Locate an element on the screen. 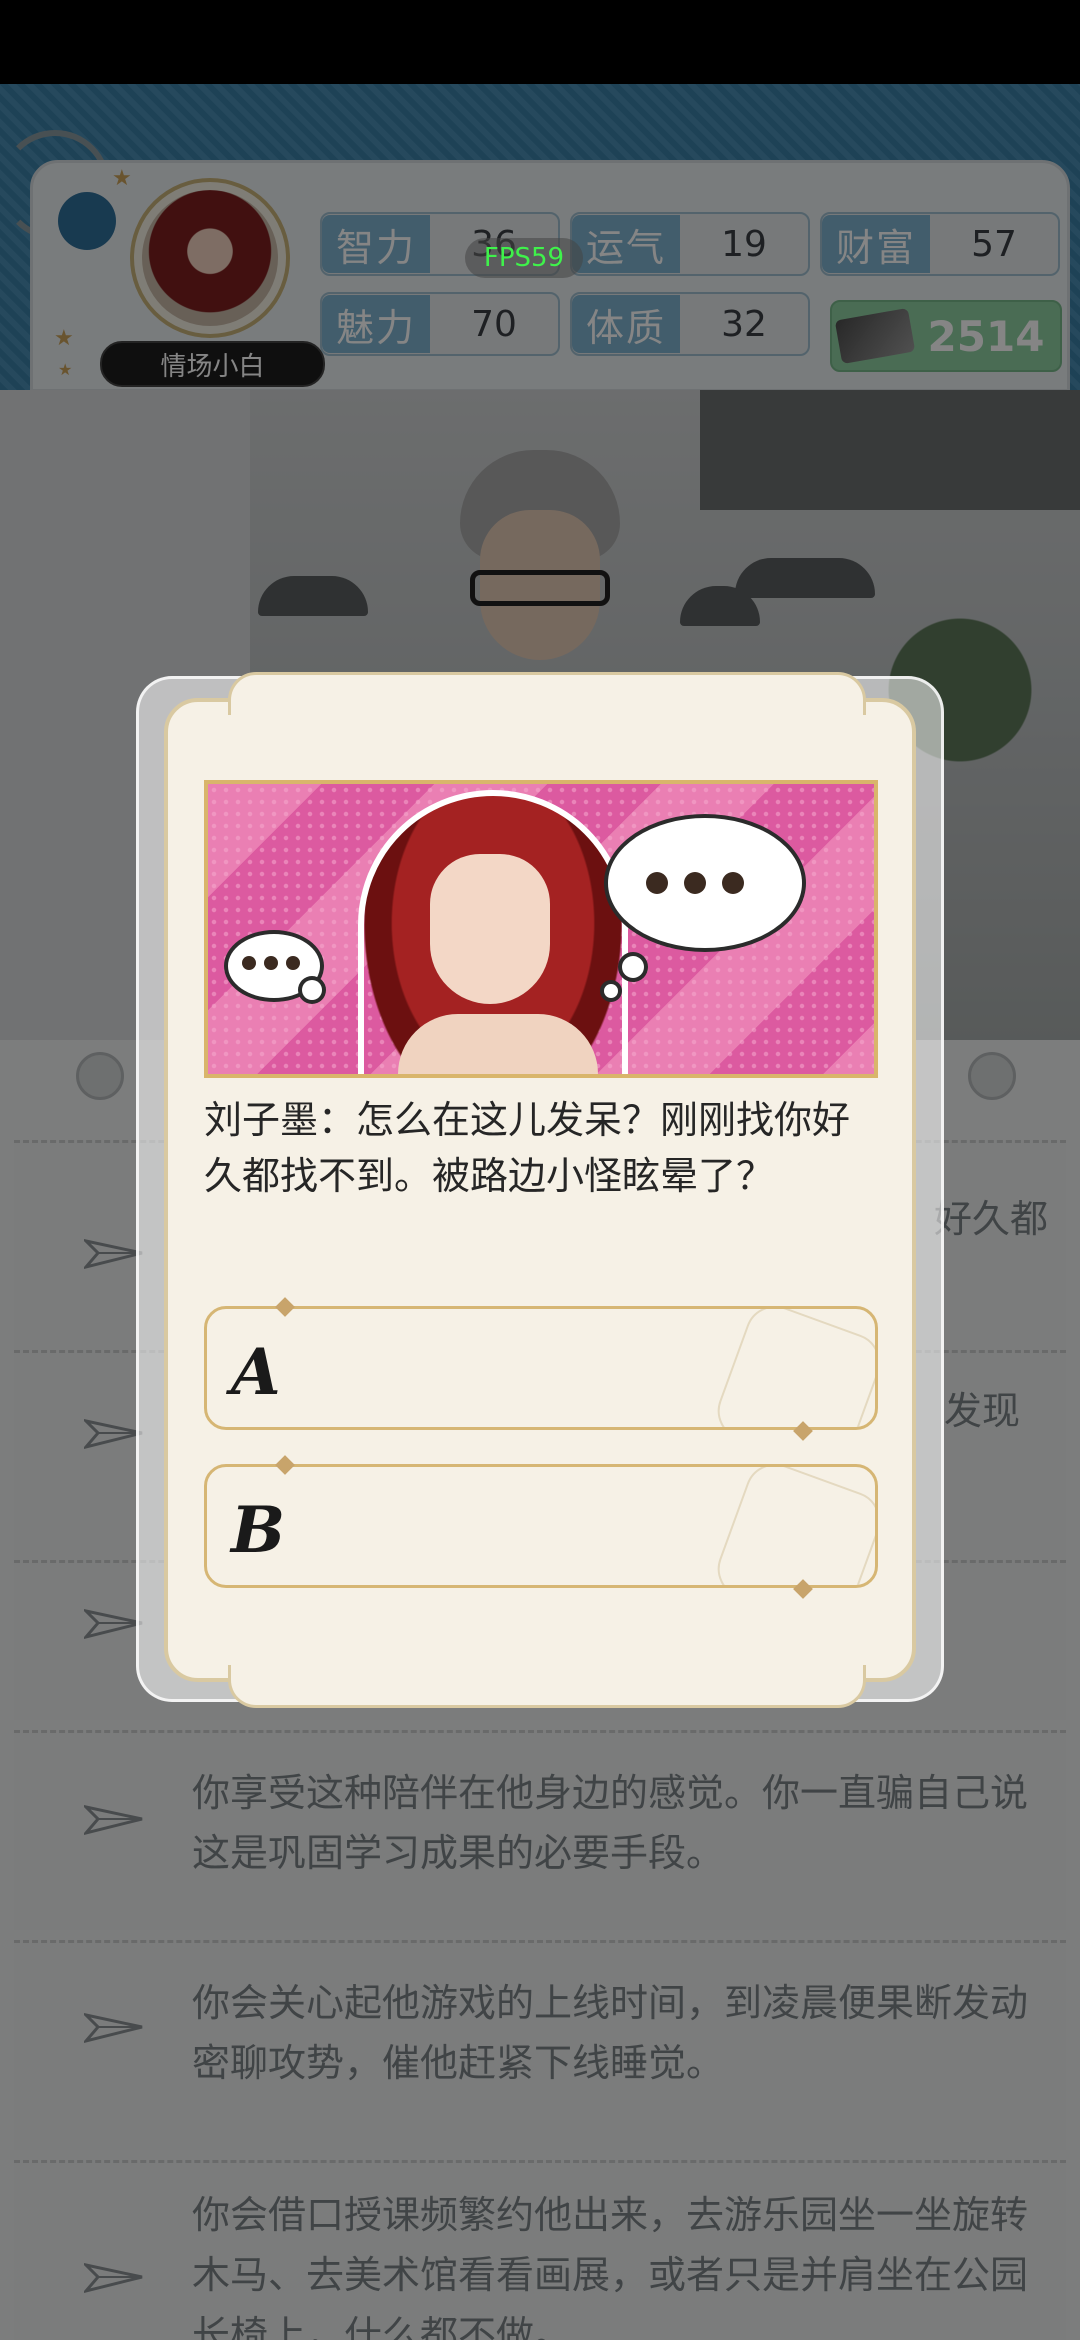  option-b-button: B is located at coordinates (541, 1526).